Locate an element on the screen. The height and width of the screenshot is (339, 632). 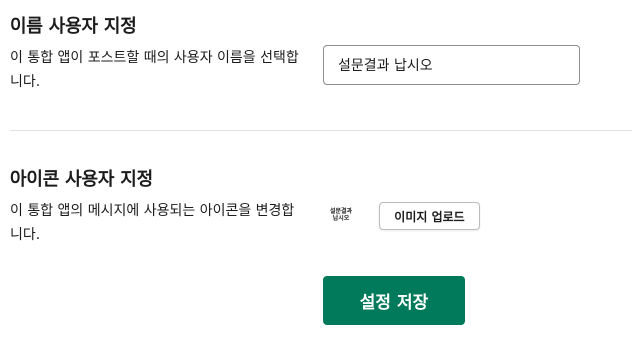
icon-preview-text-line1: 설문결과 is located at coordinates (341, 211).